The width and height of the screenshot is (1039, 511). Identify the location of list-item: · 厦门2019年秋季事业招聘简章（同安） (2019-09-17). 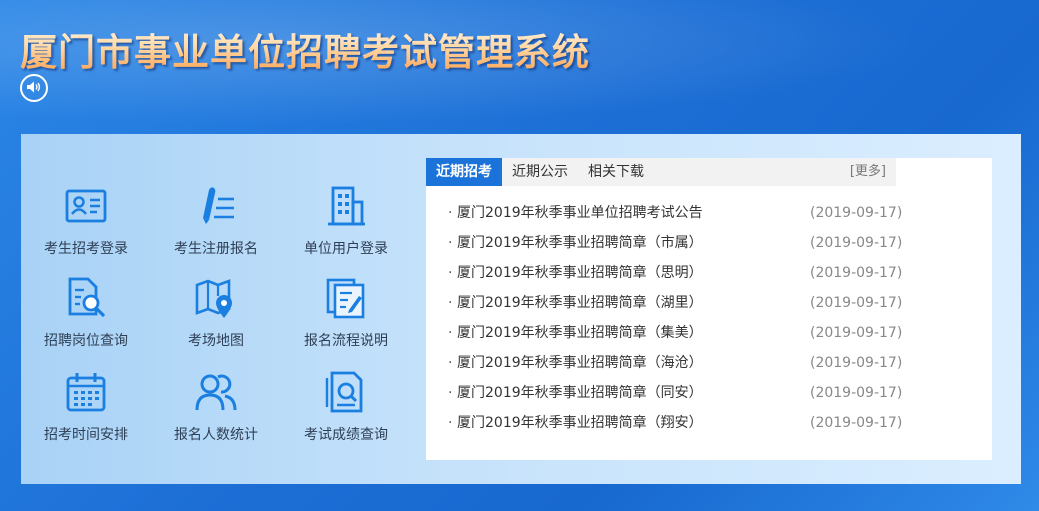
(675, 398).